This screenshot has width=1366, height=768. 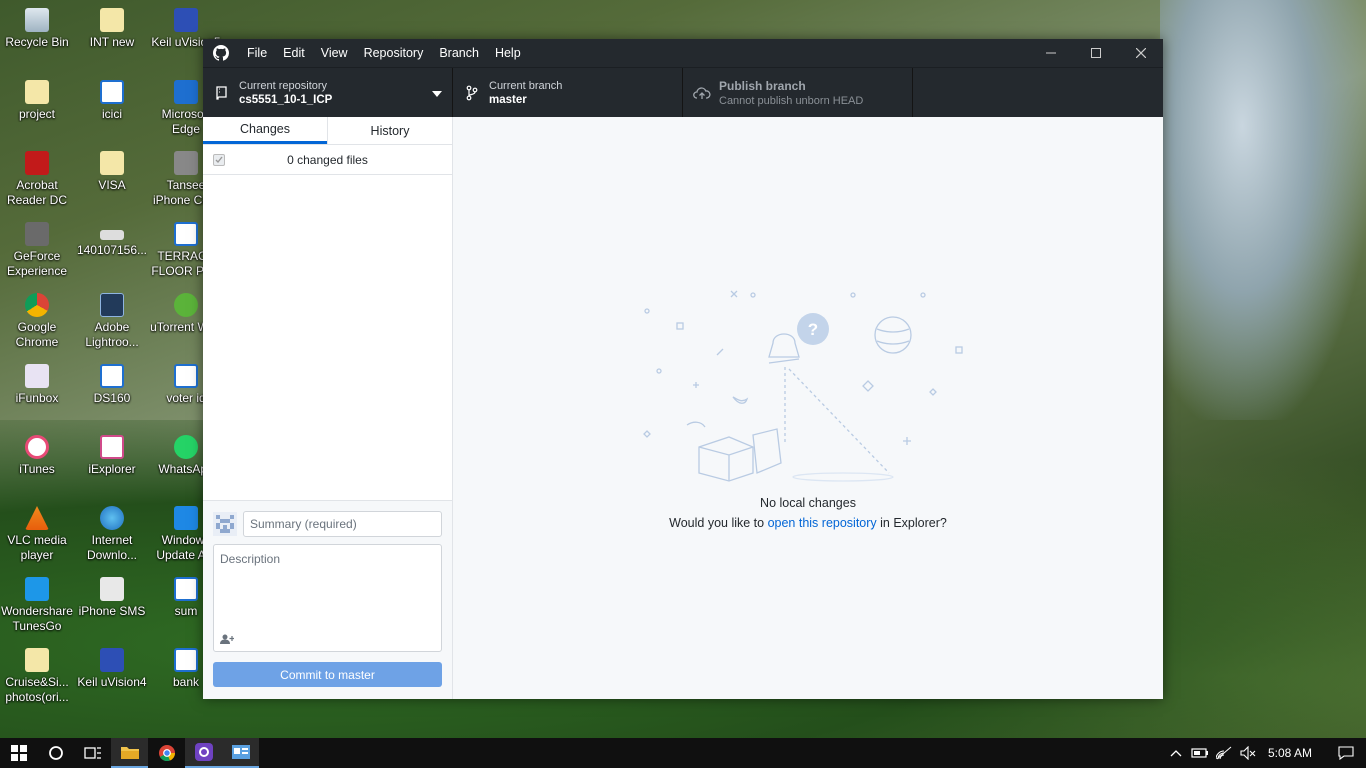 I want to click on publish-status: Cannot publish unborn HEAD, so click(x=791, y=100).